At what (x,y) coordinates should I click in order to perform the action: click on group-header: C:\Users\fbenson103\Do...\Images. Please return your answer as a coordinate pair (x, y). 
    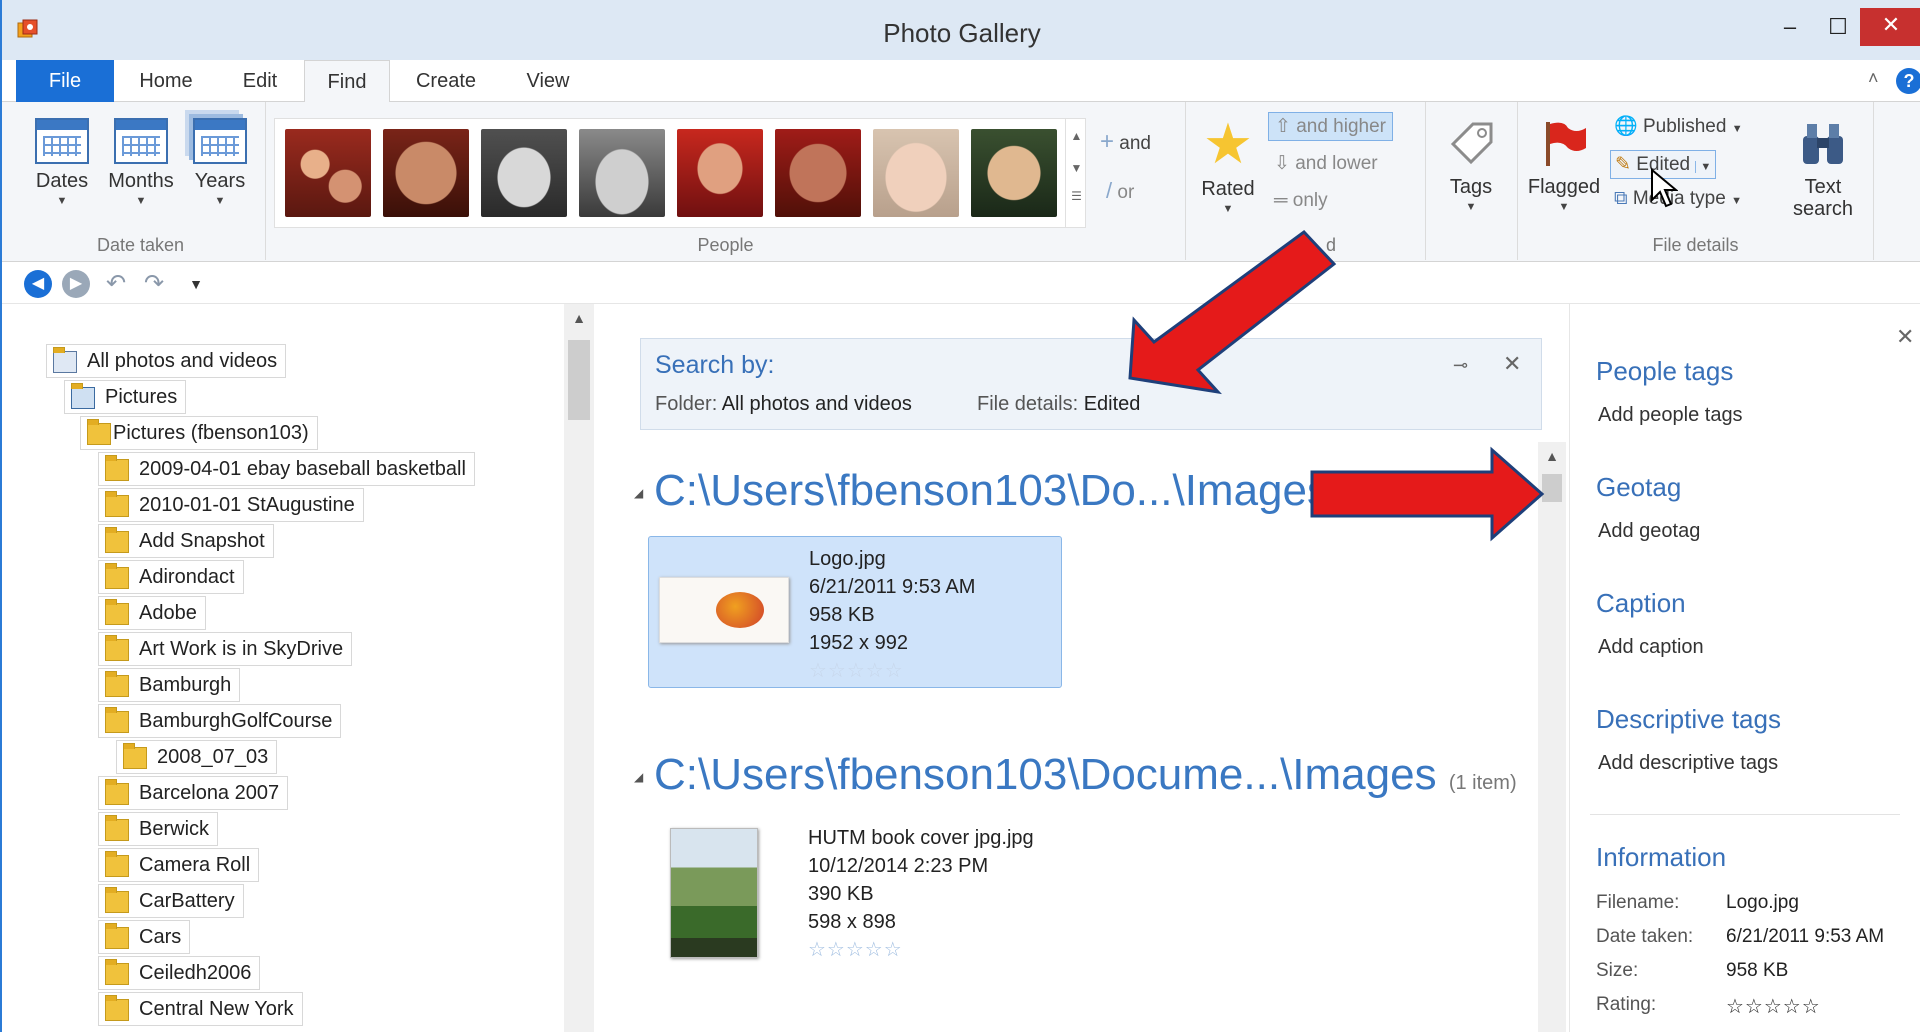
    Looking at the image, I should click on (991, 491).